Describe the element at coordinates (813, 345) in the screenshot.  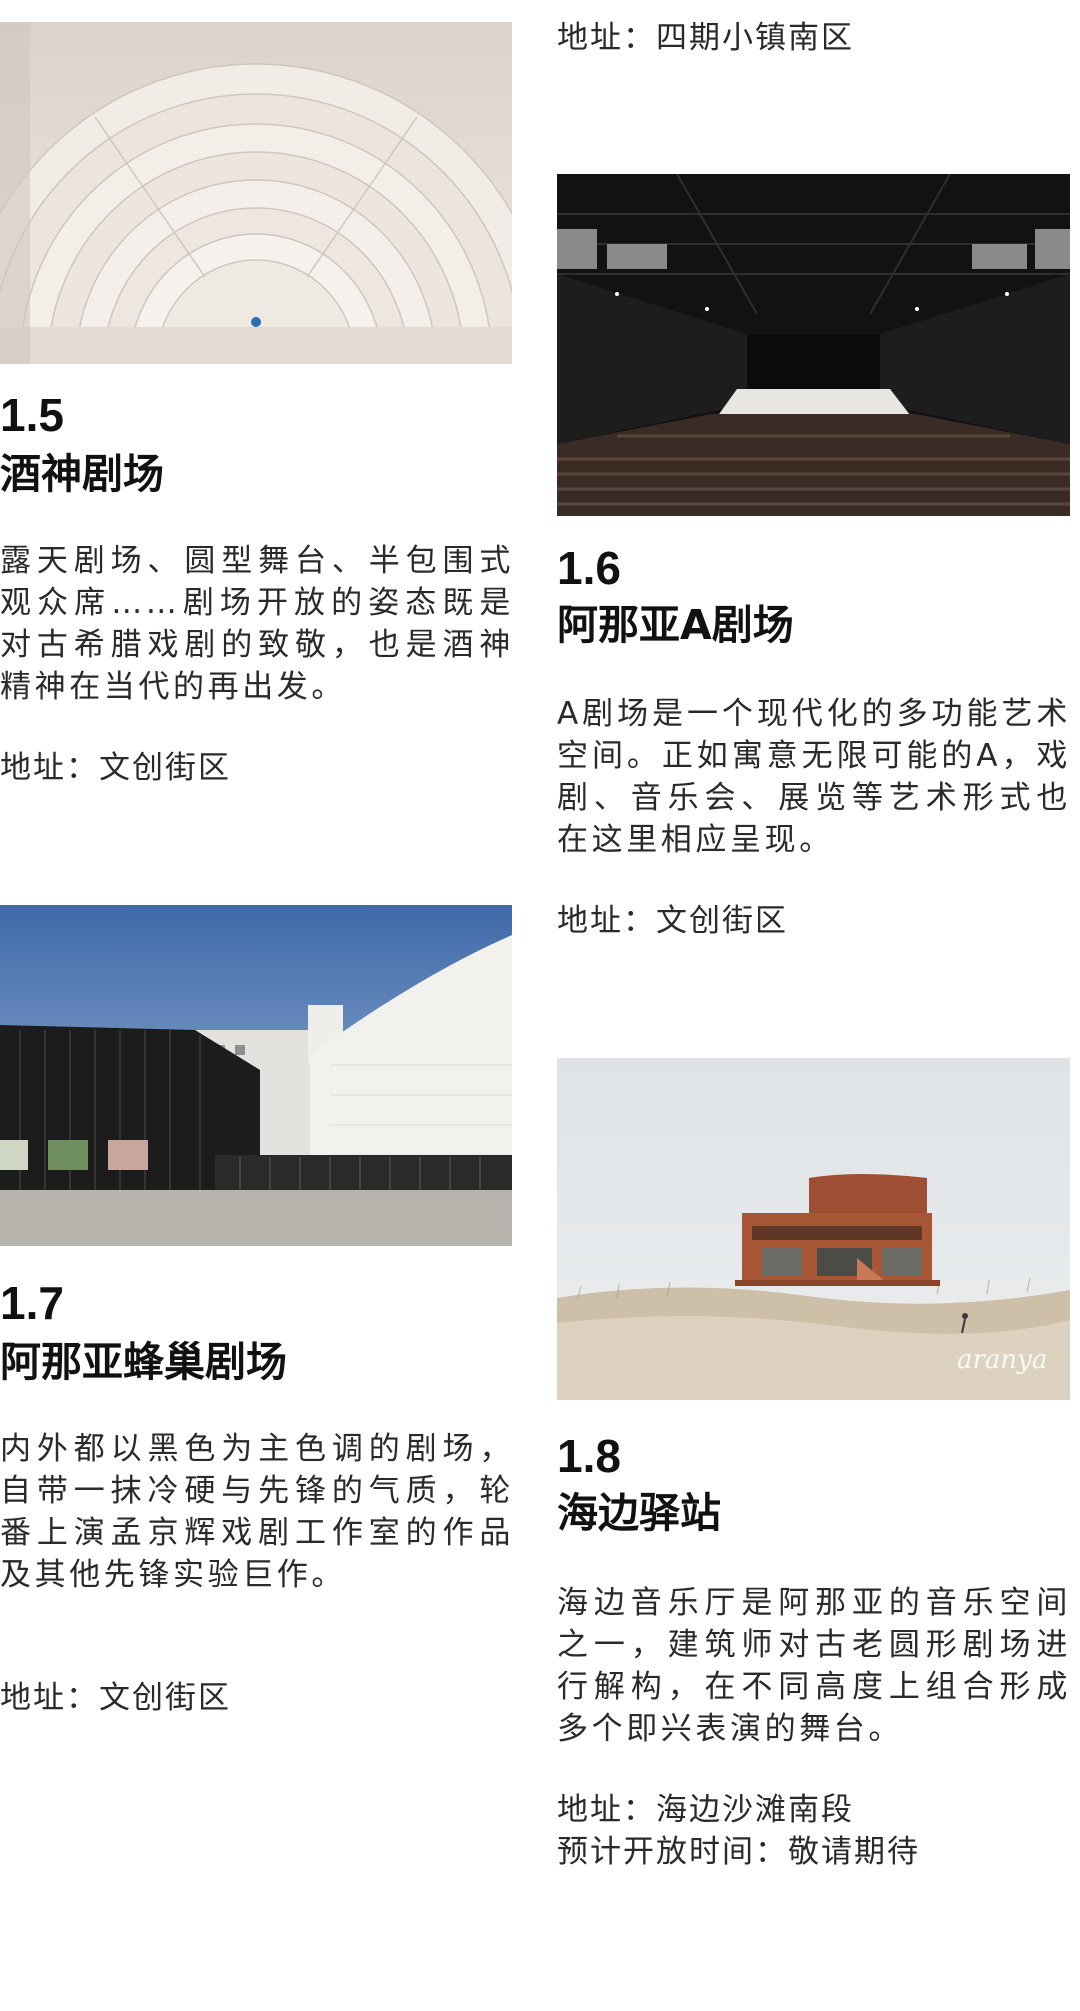
I see `a-theatre-photo` at that location.